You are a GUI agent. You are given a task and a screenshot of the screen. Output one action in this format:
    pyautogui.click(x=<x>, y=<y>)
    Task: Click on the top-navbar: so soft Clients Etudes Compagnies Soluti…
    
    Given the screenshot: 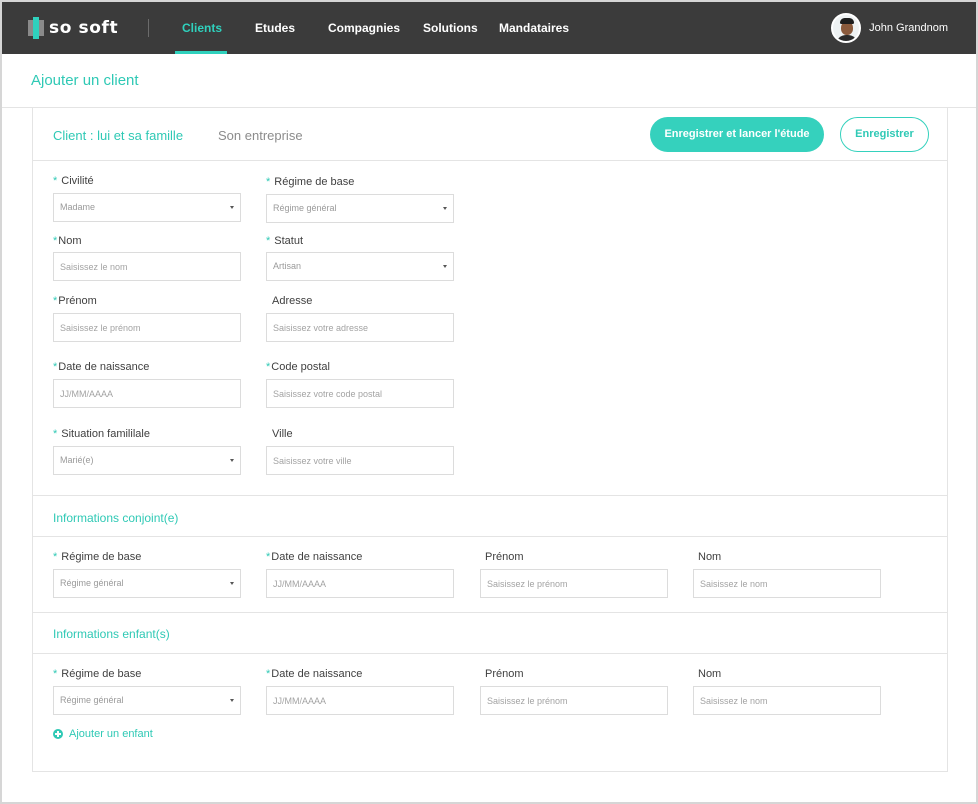 What is the action you would take?
    pyautogui.click(x=489, y=28)
    